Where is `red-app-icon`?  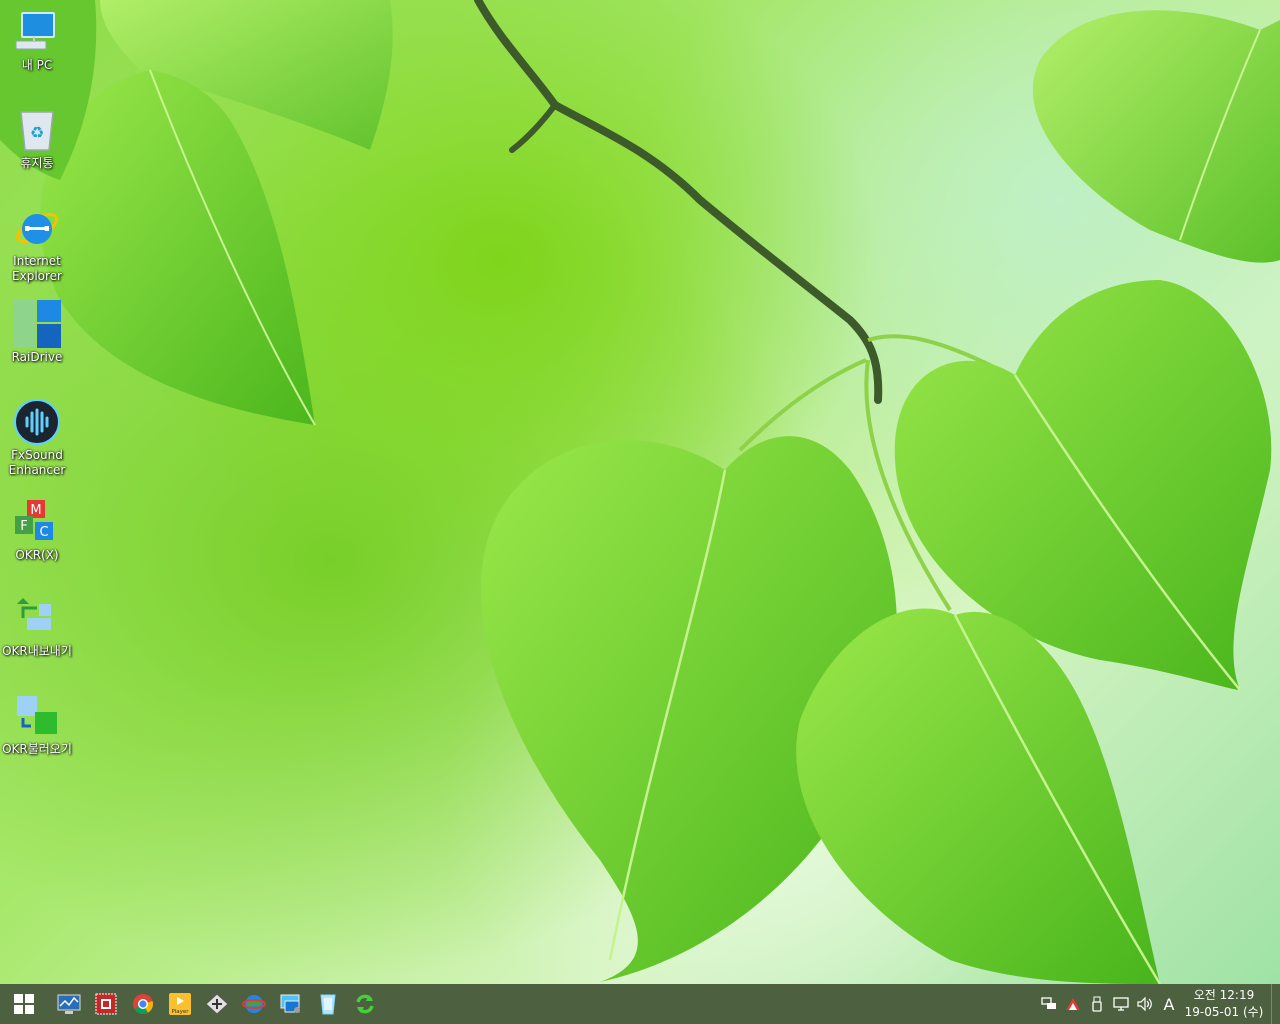
red-app-icon is located at coordinates (105, 1004).